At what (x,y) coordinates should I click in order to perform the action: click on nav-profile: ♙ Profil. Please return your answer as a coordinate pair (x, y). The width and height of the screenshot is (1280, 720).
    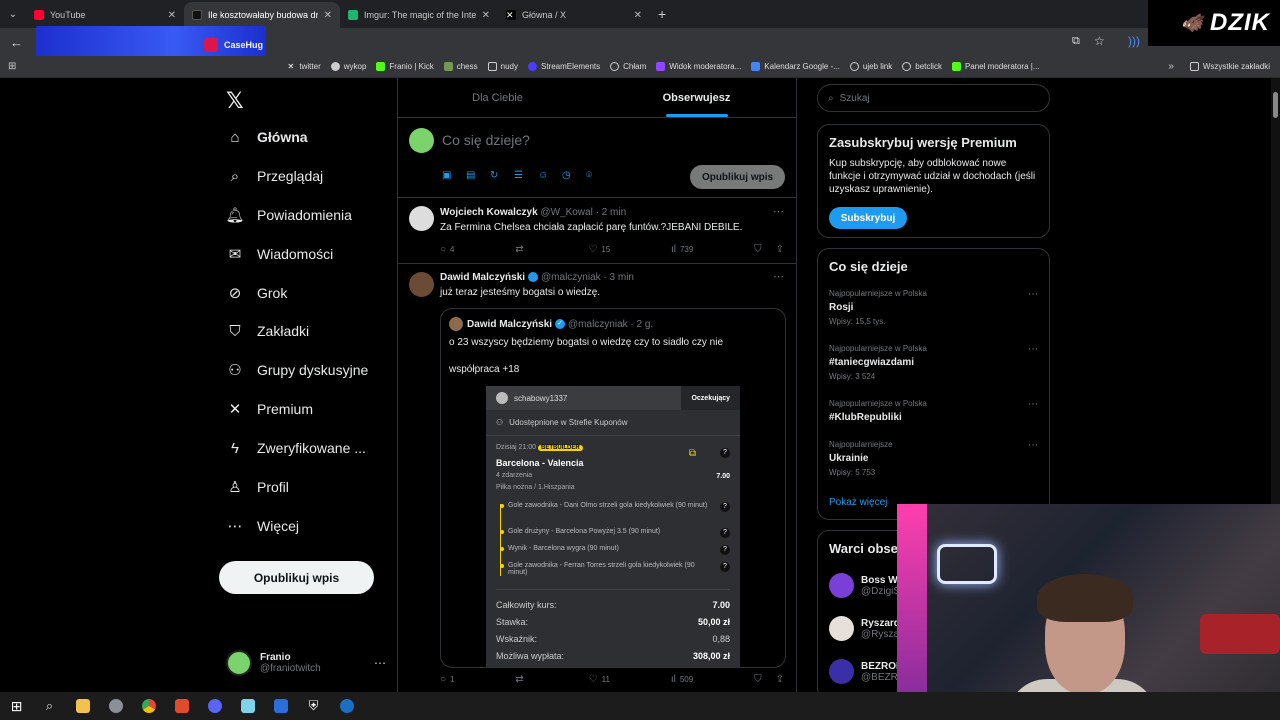
    Looking at the image, I should click on (257, 487).